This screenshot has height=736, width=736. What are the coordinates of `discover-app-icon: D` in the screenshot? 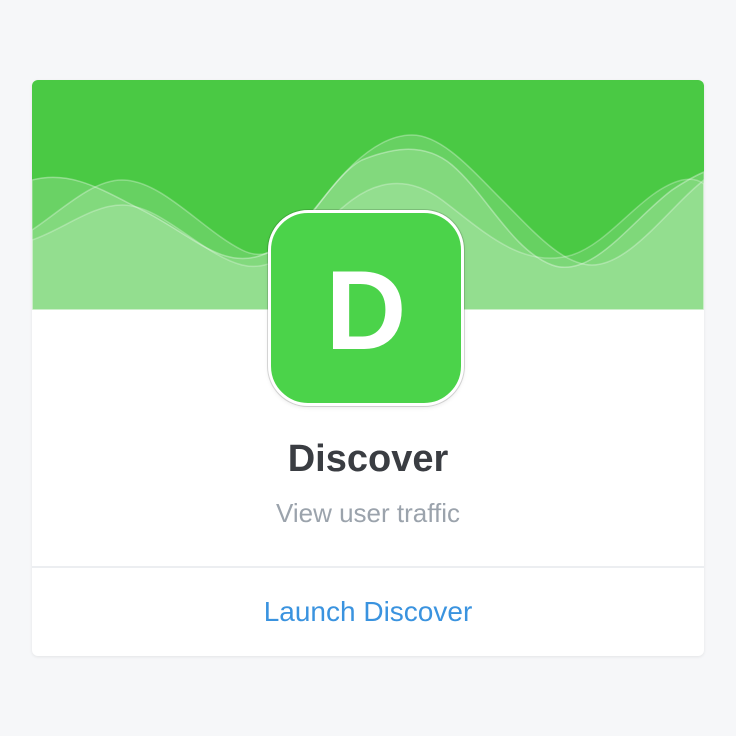 It's located at (366, 308).